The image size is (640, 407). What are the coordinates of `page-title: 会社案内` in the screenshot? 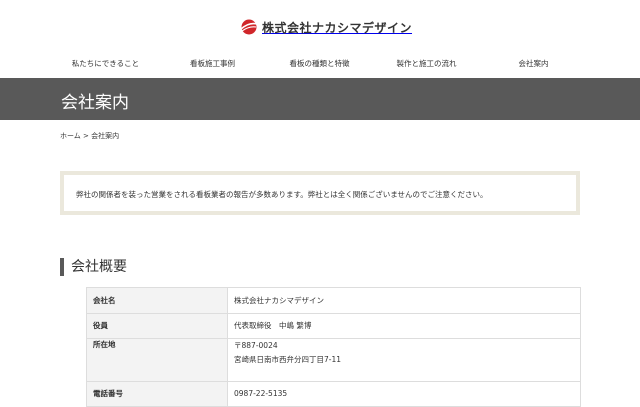 It's located at (95, 103).